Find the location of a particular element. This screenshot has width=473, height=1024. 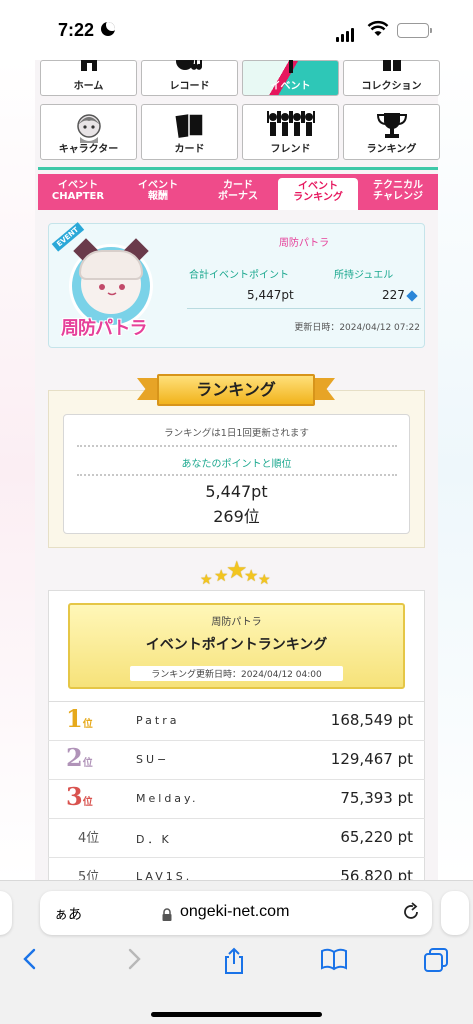

forward-button is located at coordinates (134, 962).